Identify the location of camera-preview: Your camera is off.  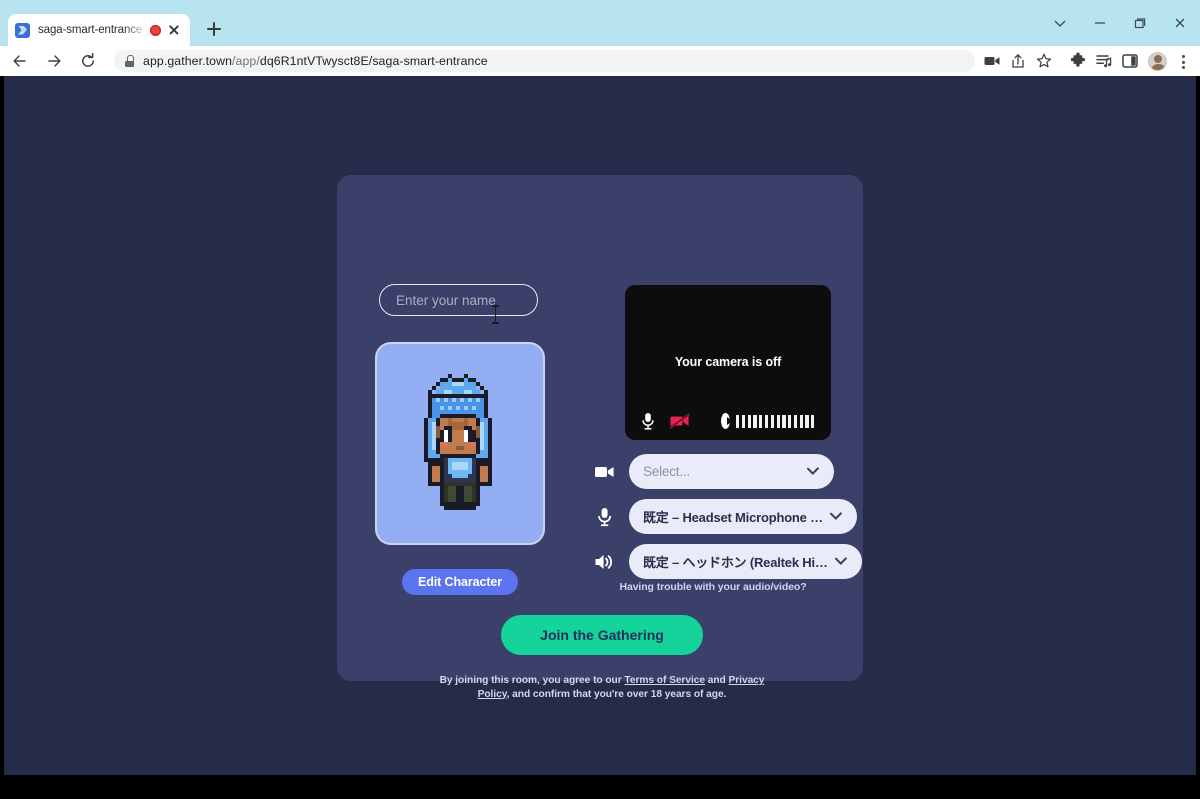
(728, 362).